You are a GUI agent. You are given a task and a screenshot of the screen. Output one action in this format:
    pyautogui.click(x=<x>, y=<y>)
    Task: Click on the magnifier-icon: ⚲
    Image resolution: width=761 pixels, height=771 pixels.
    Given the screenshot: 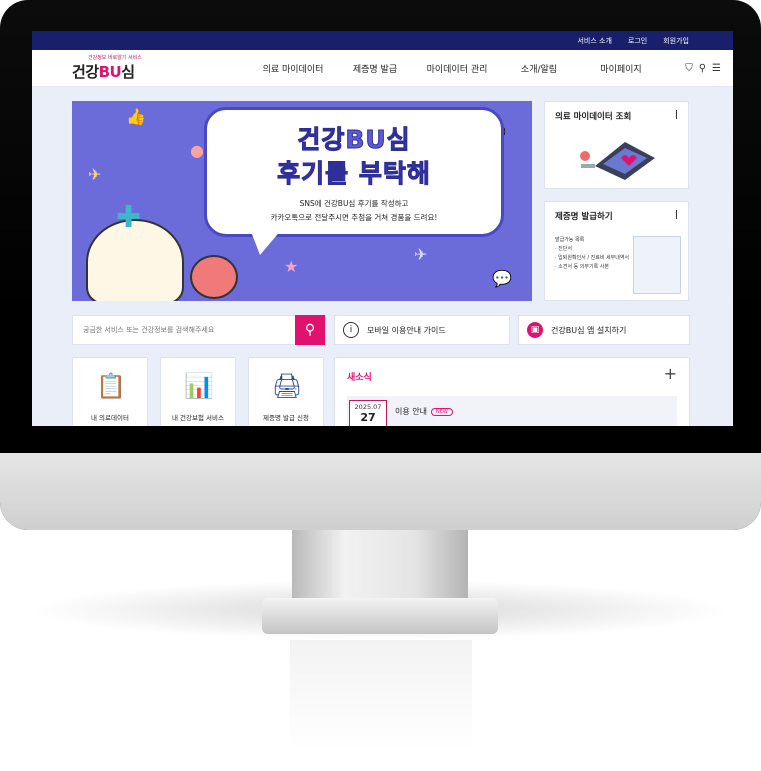 What is the action you would take?
    pyautogui.click(x=310, y=330)
    